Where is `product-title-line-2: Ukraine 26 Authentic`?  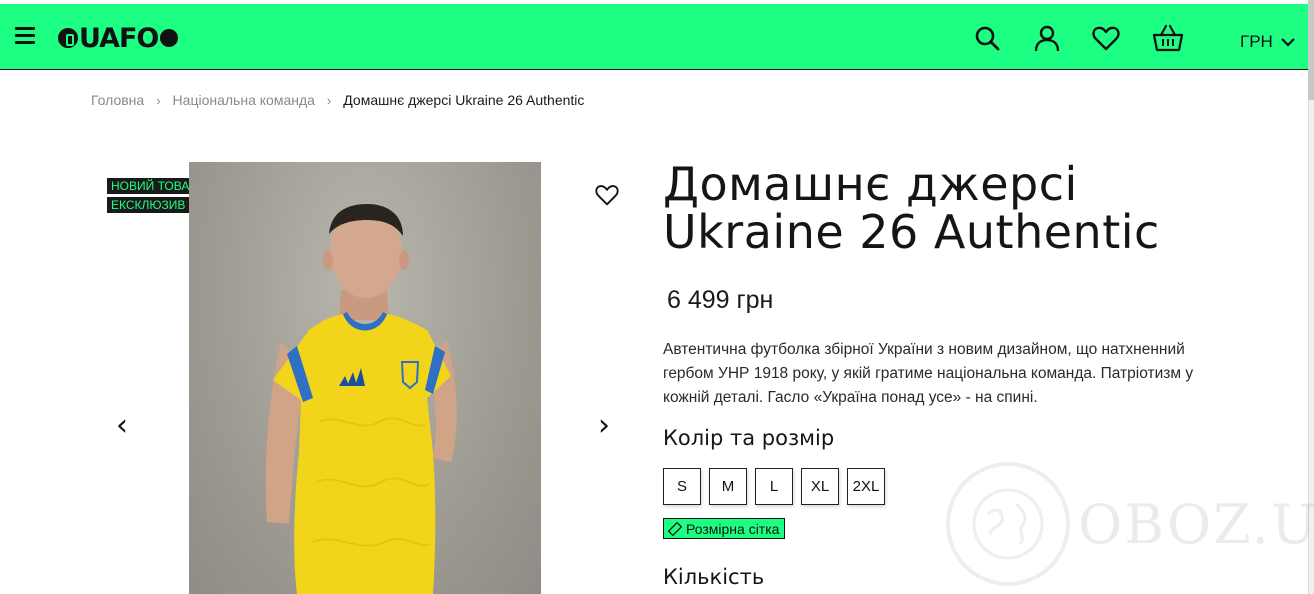
product-title-line-2: Ukraine 26 Authentic is located at coordinates (911, 232).